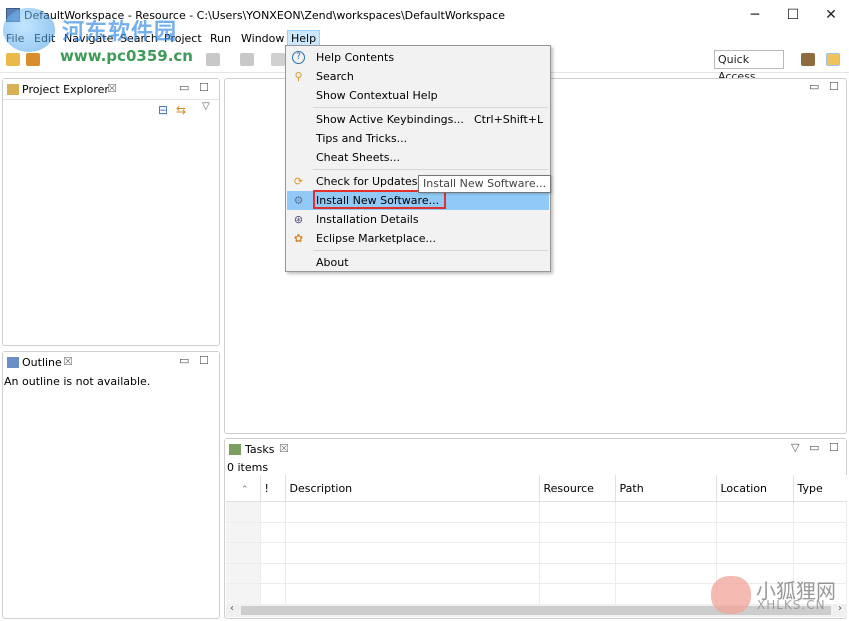 This screenshot has height=621, width=849. Describe the element at coordinates (298, 238) in the screenshot. I see `marketplace-icon: ✿` at that location.